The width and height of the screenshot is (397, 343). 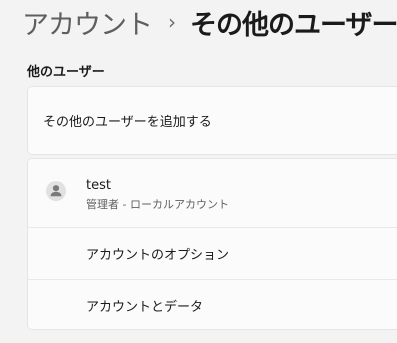 I want to click on user-account-type: 管理者 - ローカルアカウント, so click(x=157, y=204).